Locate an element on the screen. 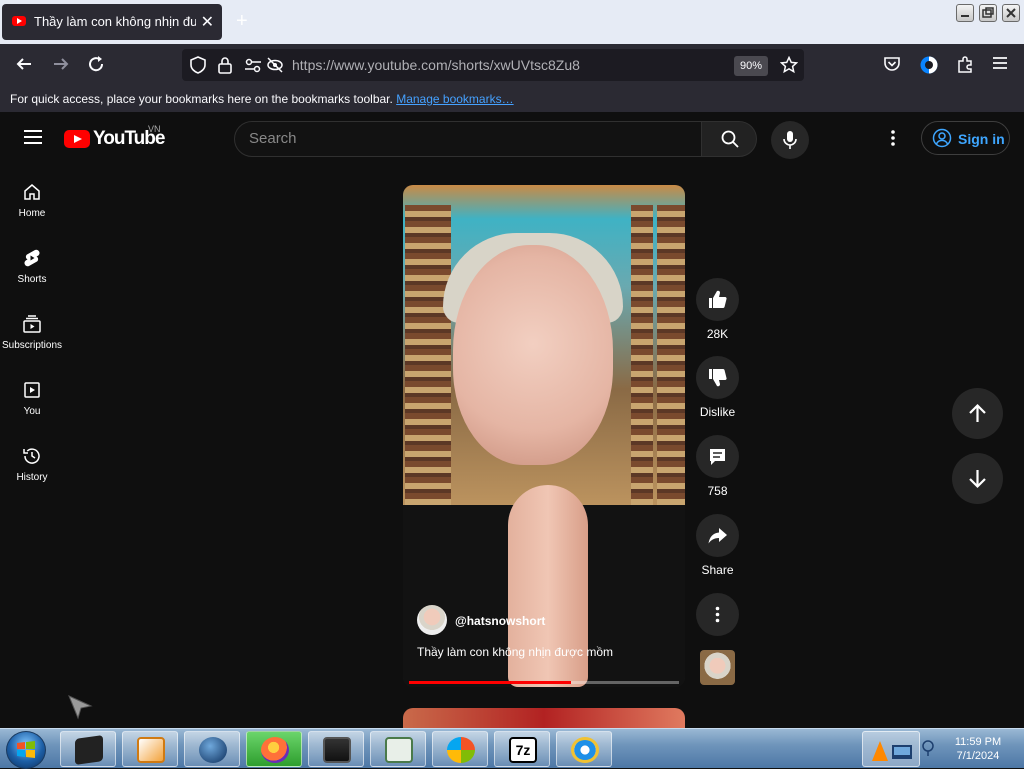  subscriptions-icon is located at coordinates (32, 324).